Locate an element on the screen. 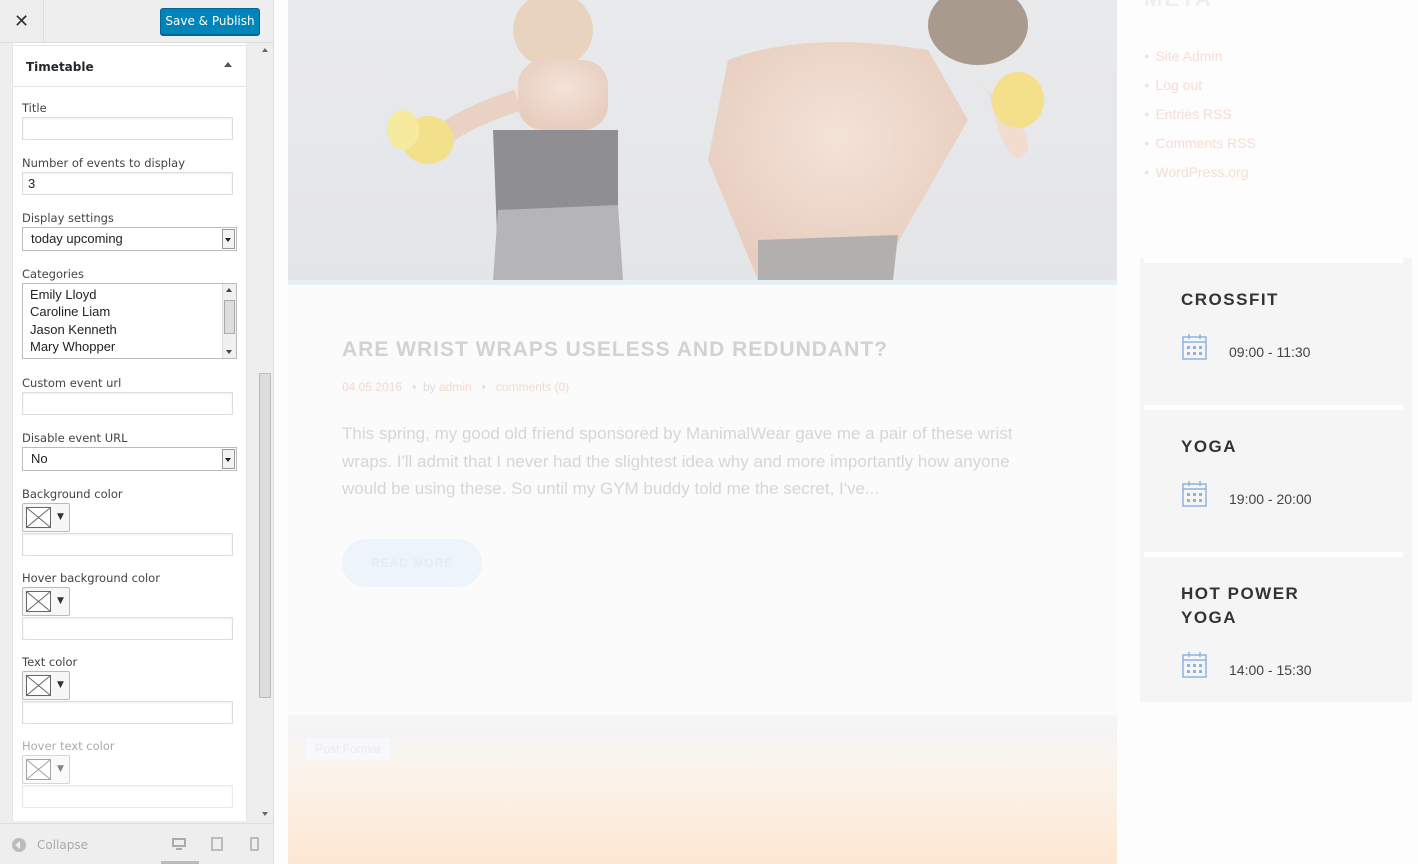 The image size is (1418, 864). next-post-image is located at coordinates (702, 789).